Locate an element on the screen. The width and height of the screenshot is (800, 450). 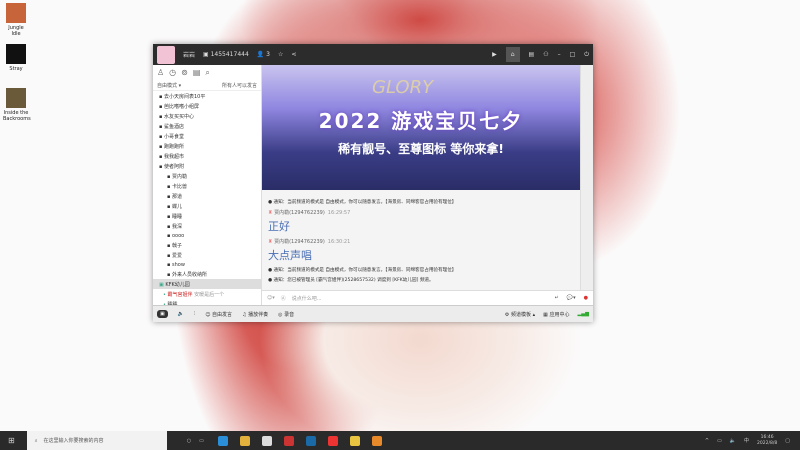
user-icon: ♙ is located at coordinates (160, 73).